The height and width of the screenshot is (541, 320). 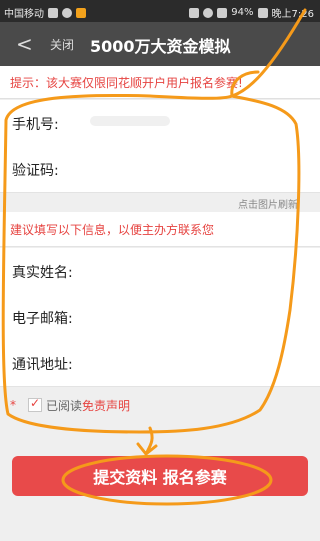 I want to click on submit-label: 提交资料 报名参赛, so click(x=160, y=477).